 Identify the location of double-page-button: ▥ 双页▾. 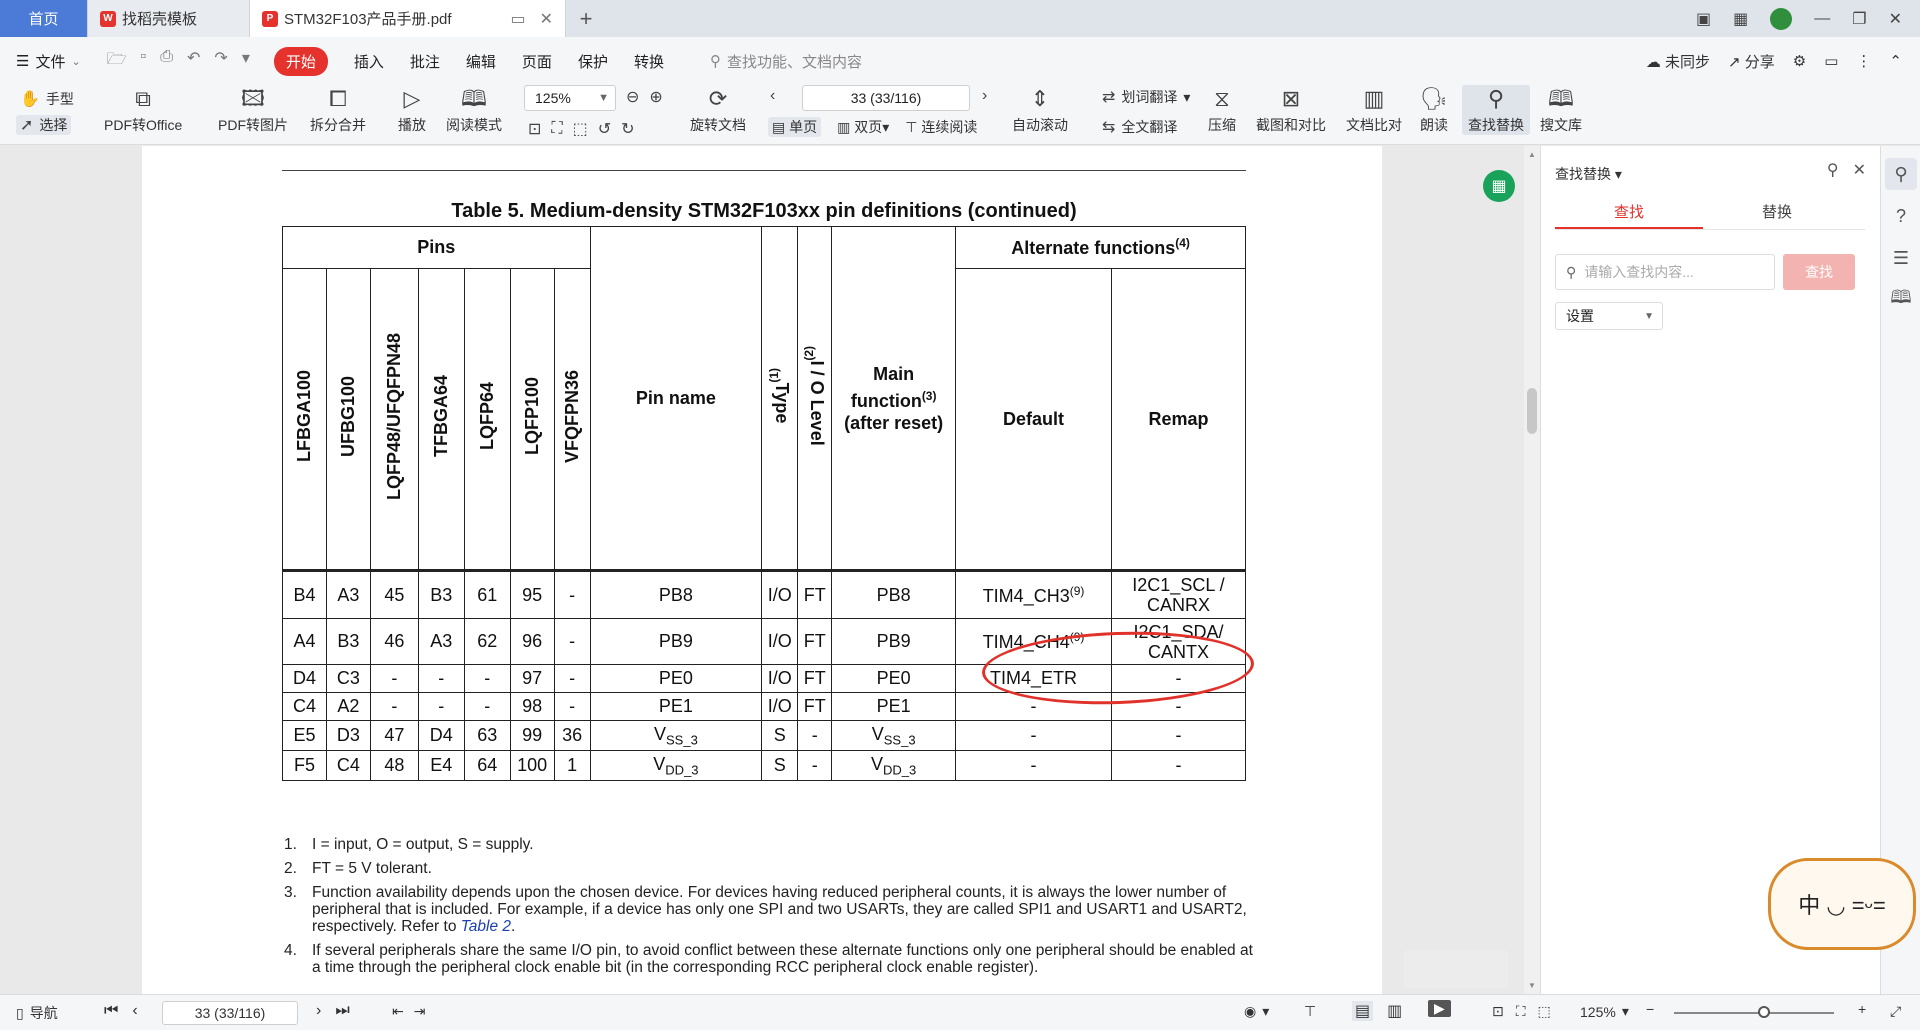
(863, 127).